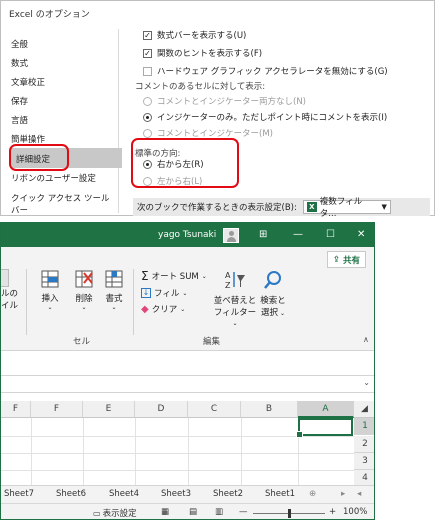 This screenshot has width=435, height=520. I want to click on display-settings-button: ▭ 表示設定, so click(115, 513).